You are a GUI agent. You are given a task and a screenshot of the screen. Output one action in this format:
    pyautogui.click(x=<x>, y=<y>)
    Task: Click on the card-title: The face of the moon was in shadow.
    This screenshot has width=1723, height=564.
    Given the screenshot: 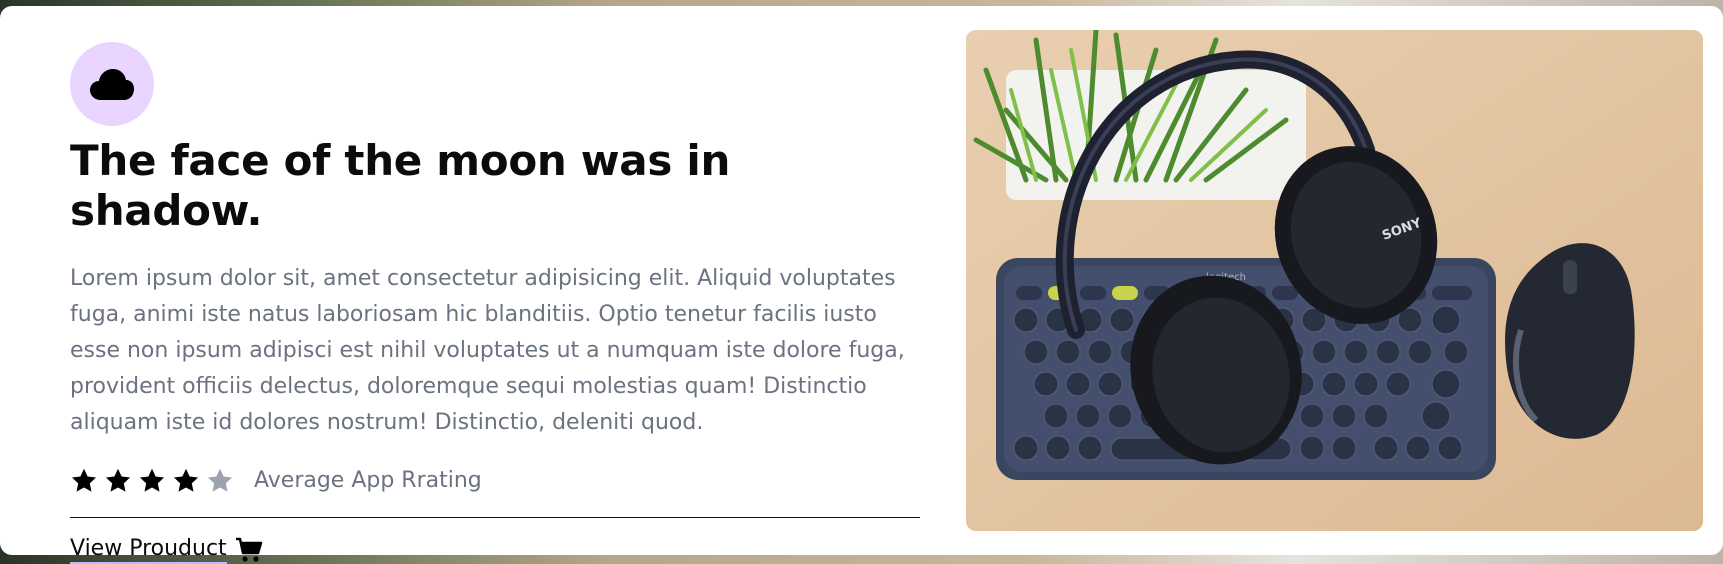 What is the action you would take?
    pyautogui.click(x=400, y=186)
    